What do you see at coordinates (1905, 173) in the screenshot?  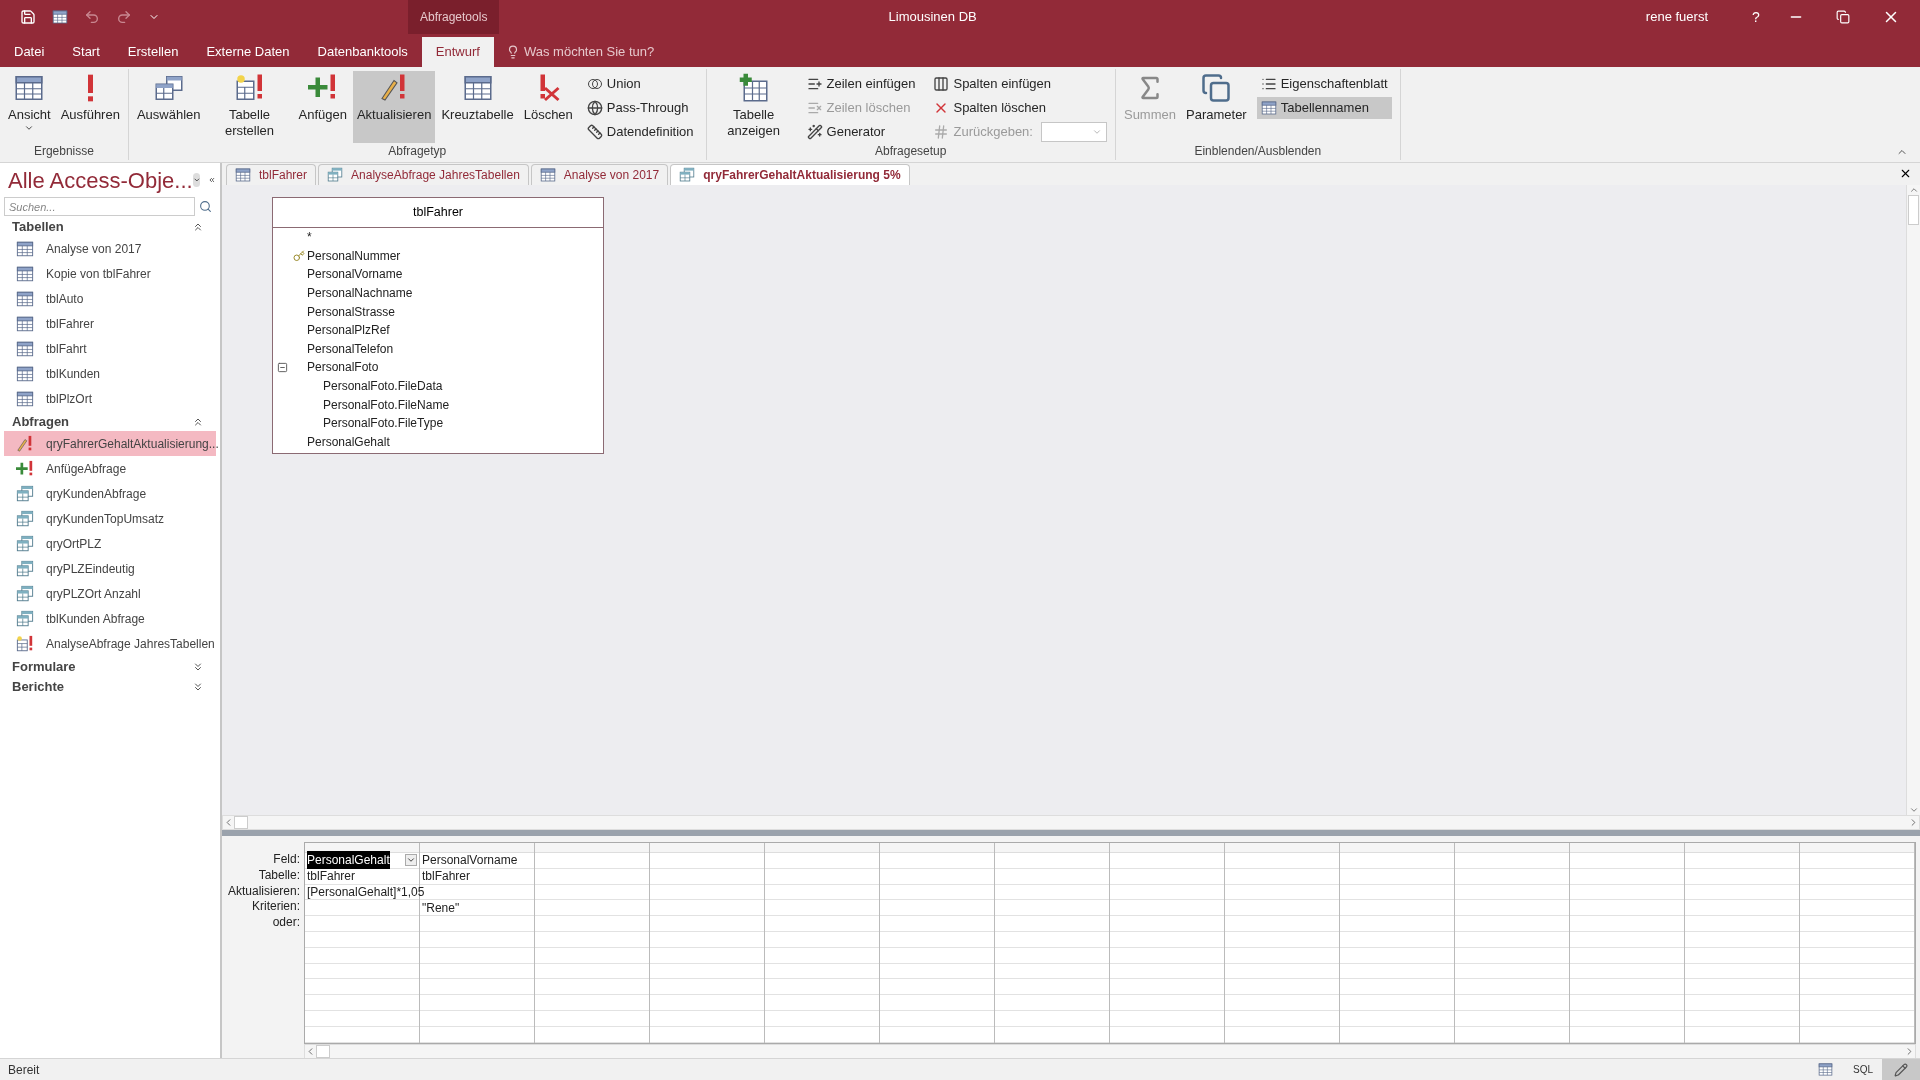 I see `close-icon` at bounding box center [1905, 173].